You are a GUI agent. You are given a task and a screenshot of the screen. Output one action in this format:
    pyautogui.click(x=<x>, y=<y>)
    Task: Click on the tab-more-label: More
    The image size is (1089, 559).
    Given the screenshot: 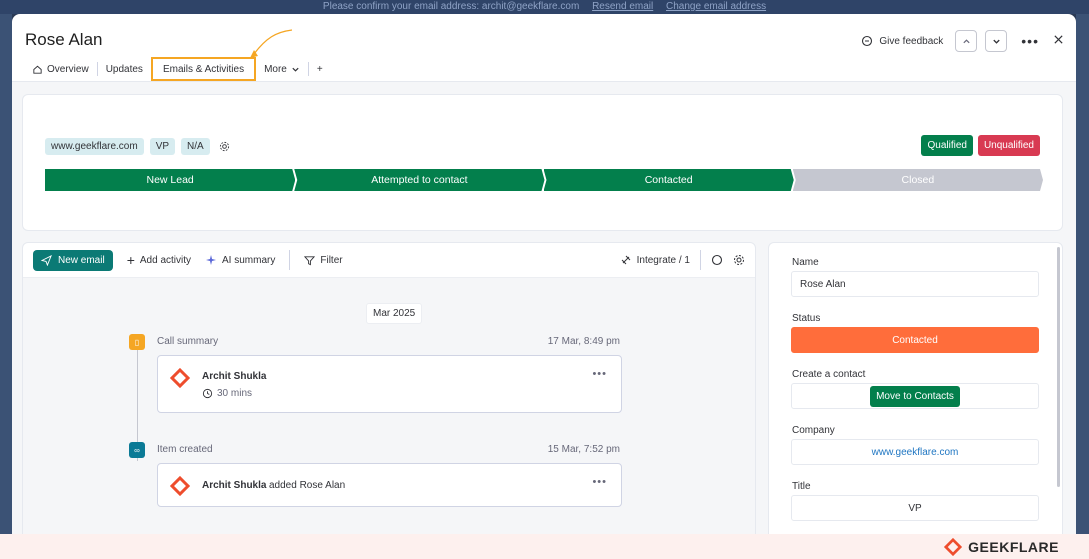 What is the action you would take?
    pyautogui.click(x=275, y=69)
    